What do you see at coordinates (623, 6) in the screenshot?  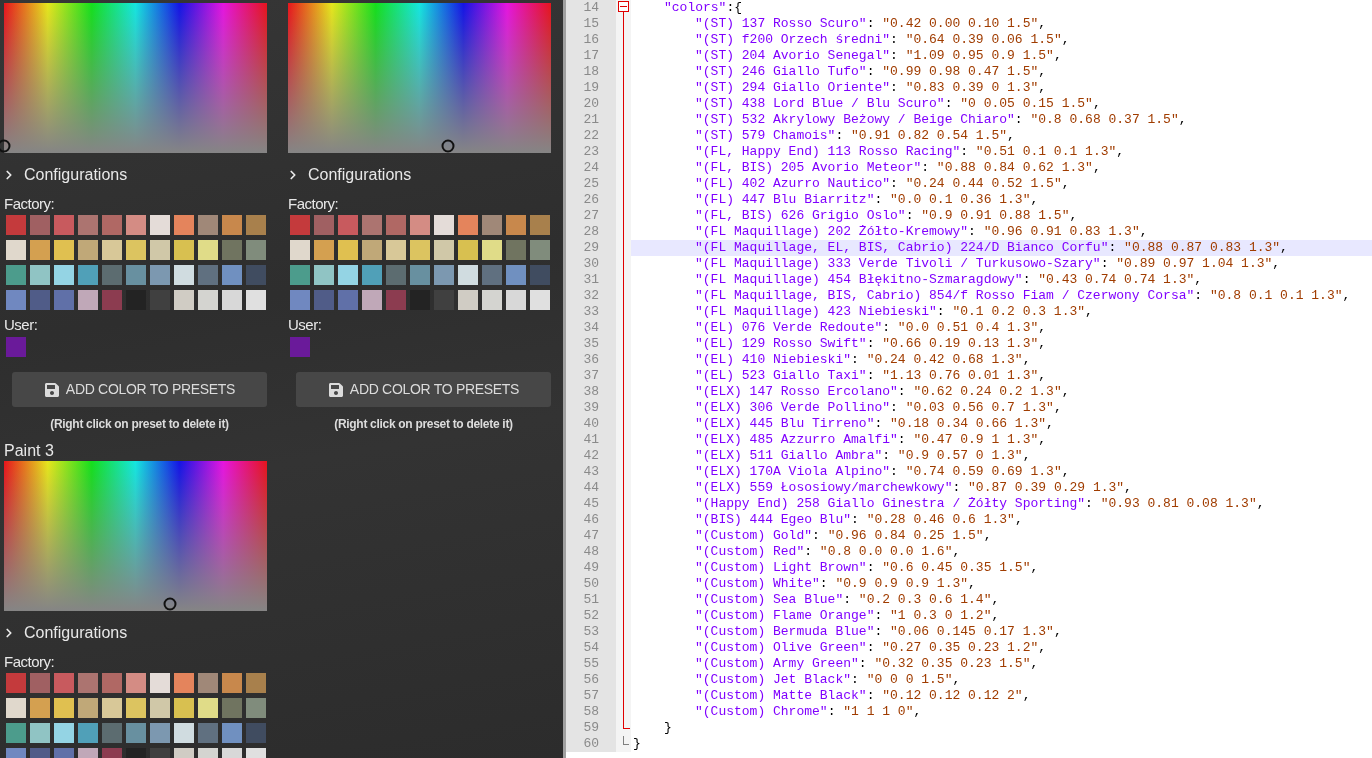 I see `collapse-icon` at bounding box center [623, 6].